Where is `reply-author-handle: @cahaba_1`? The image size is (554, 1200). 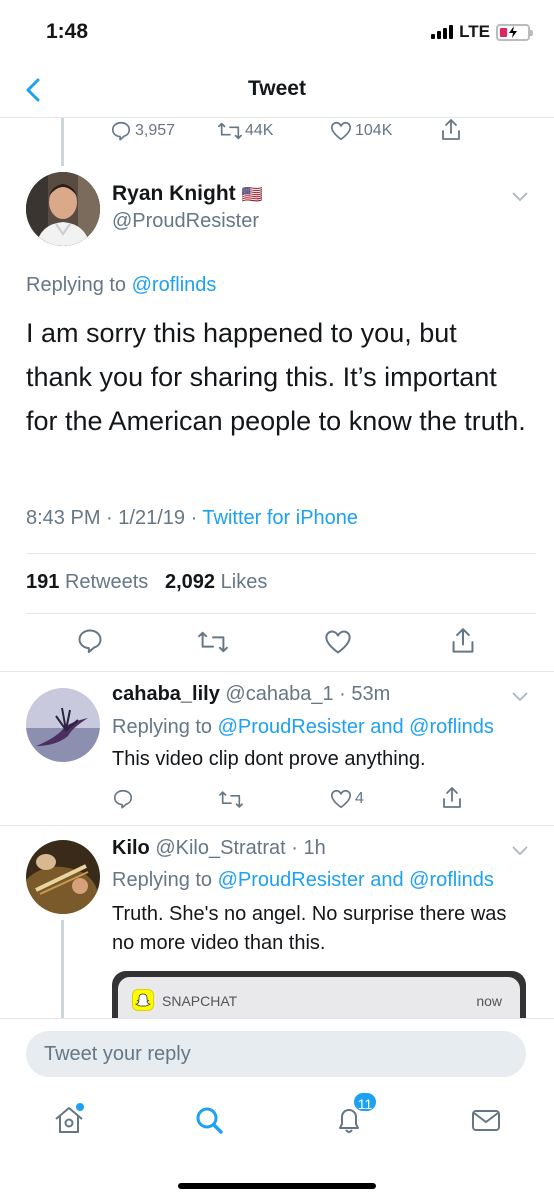
reply-author-handle: @cahaba_1 is located at coordinates (279, 694).